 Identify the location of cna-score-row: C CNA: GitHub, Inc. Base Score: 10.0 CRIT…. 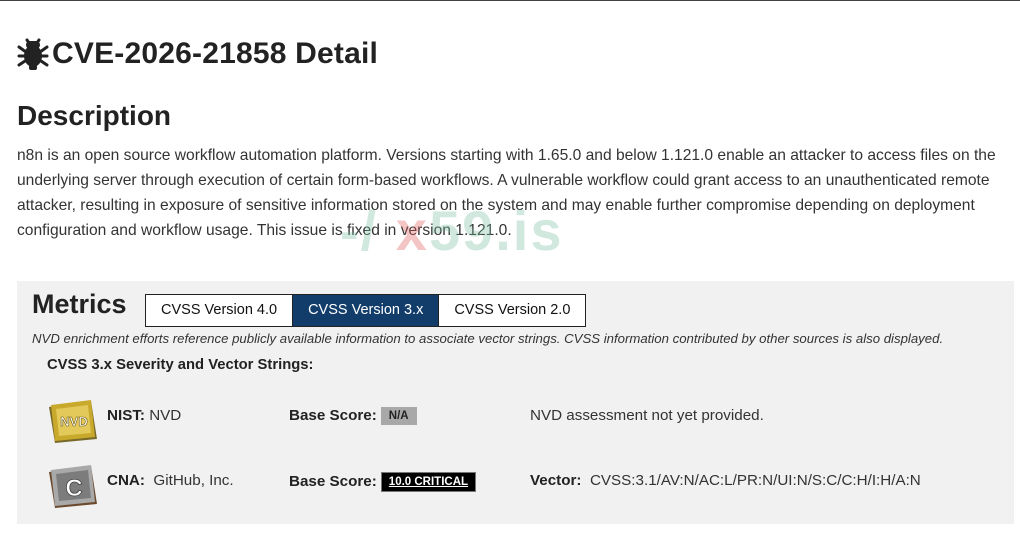
(515, 486).